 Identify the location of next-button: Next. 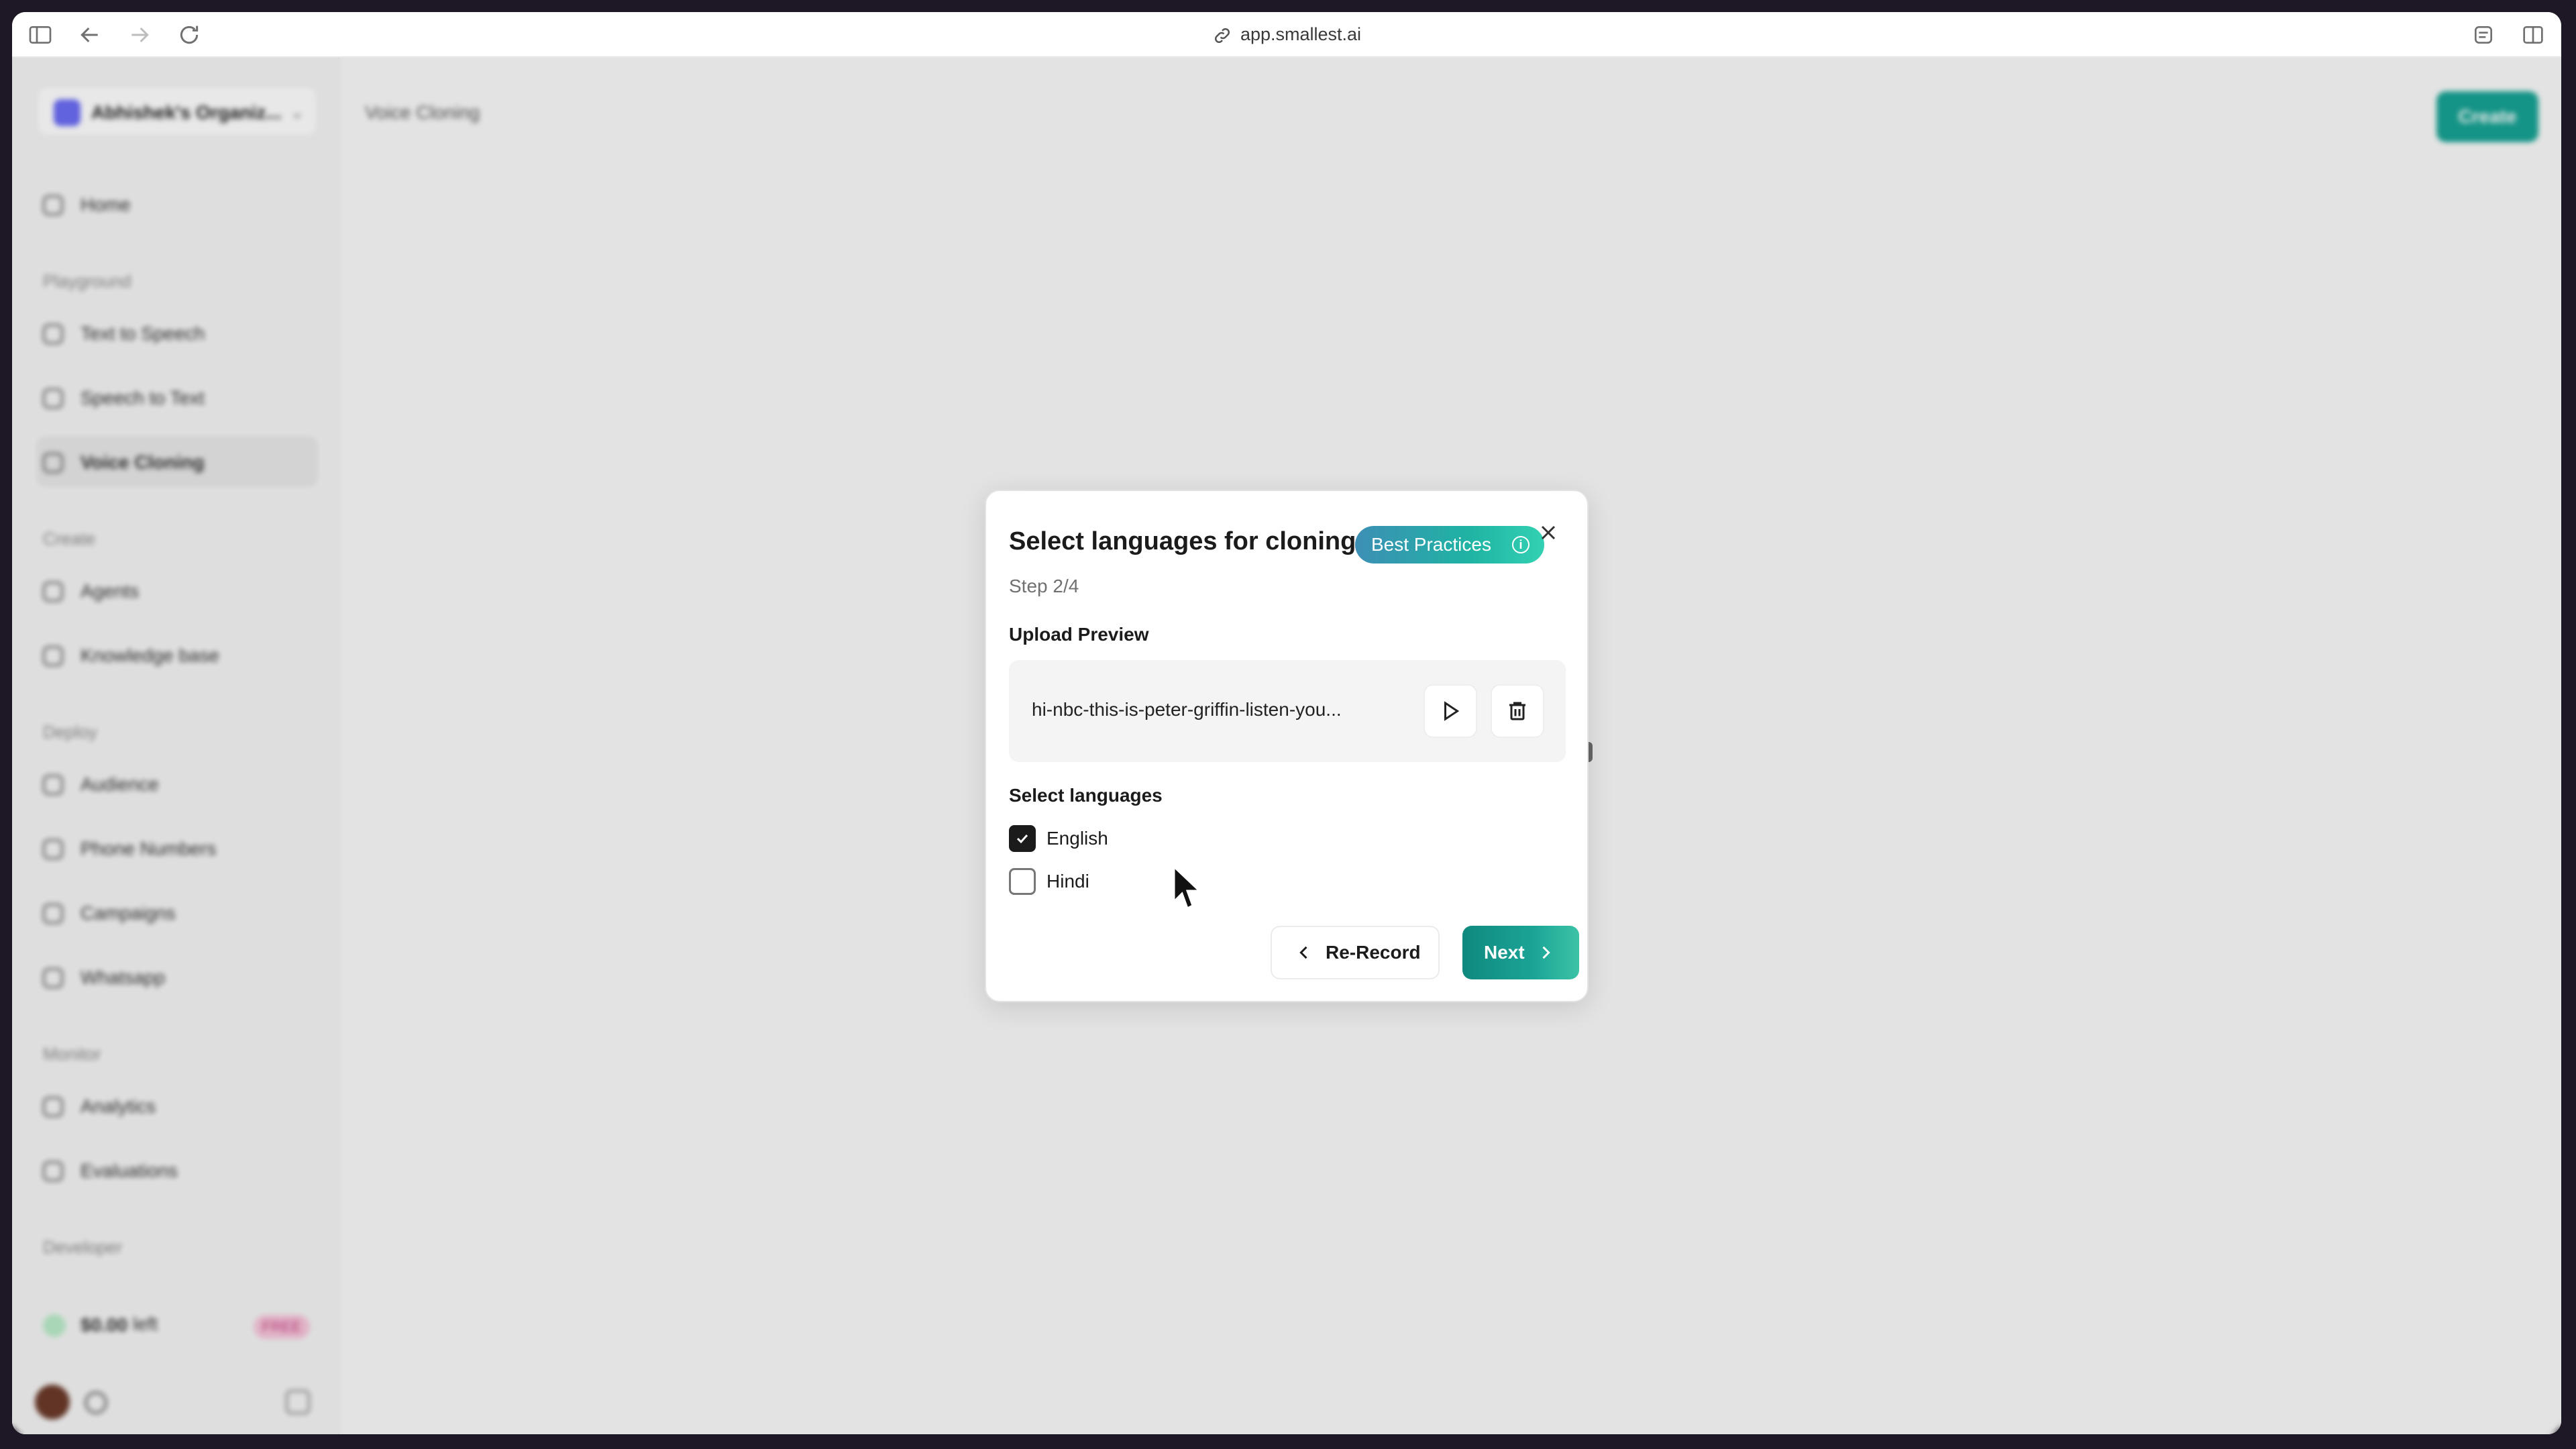
(1520, 952).